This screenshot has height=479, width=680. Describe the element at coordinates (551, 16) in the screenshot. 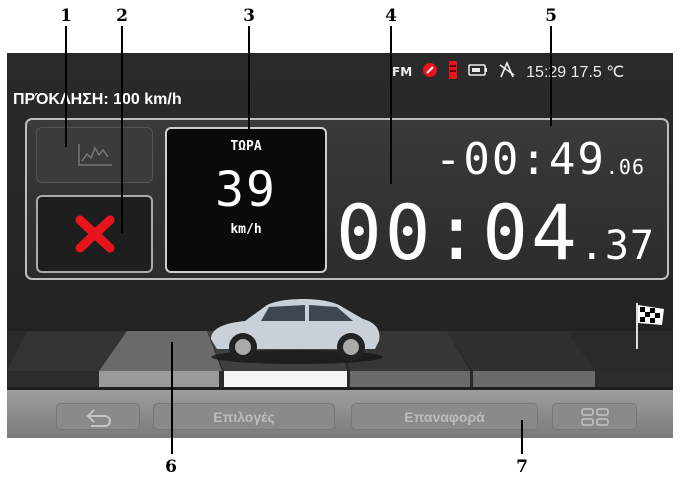

I see `callout-5: 5` at that location.